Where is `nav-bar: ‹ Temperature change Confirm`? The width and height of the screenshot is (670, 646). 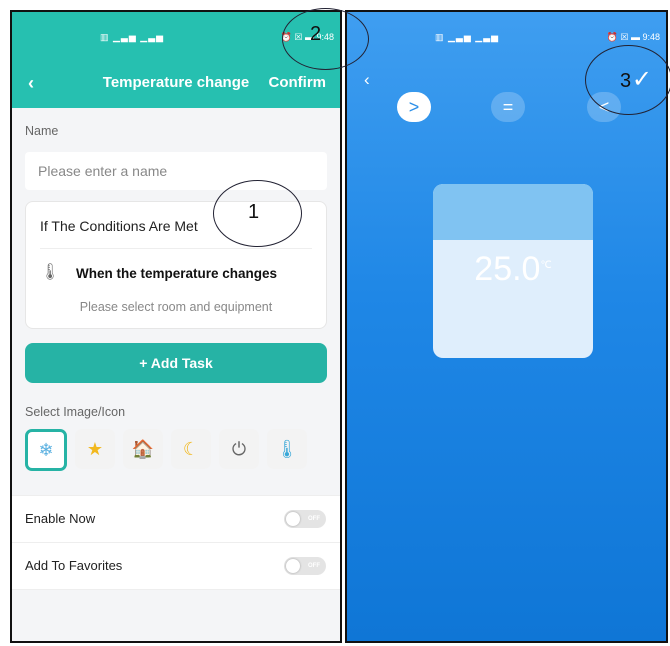
nav-bar: ‹ Temperature change Confirm is located at coordinates (176, 85).